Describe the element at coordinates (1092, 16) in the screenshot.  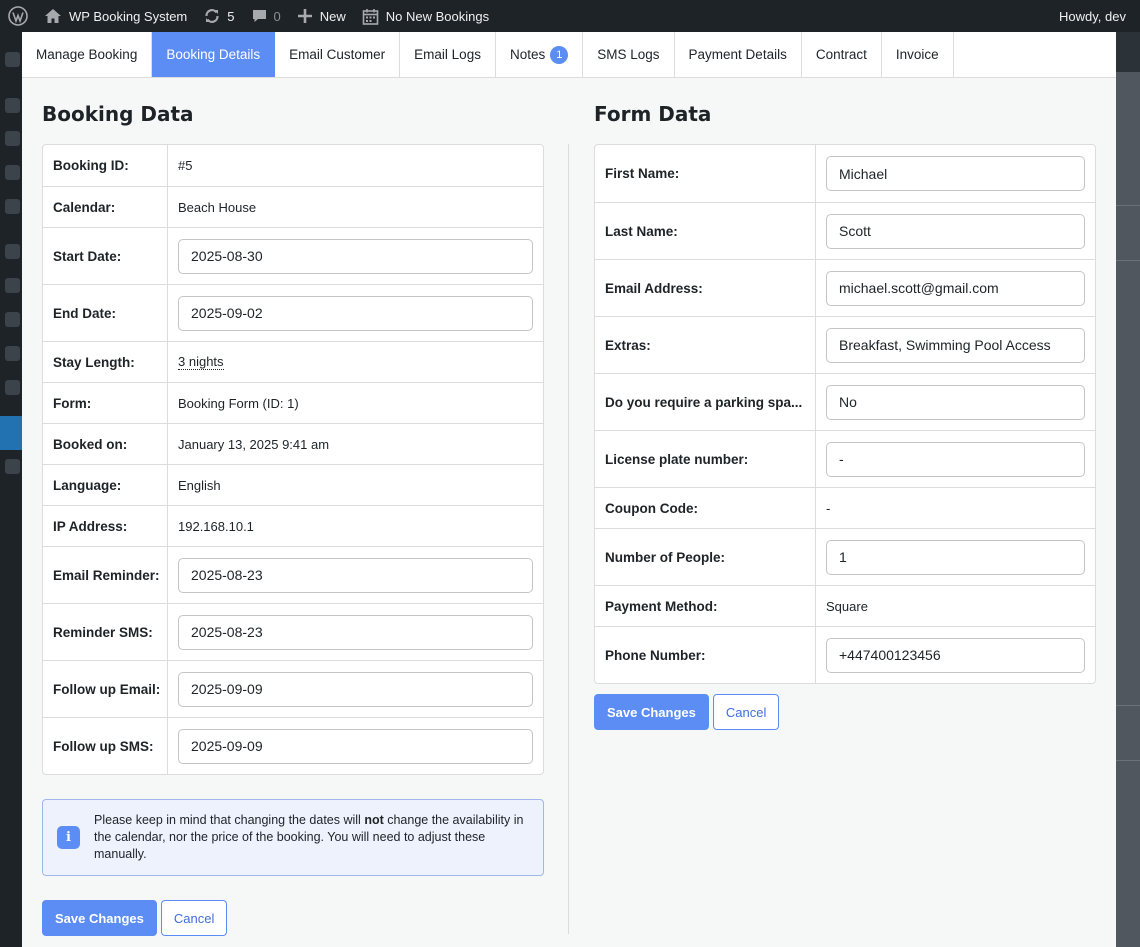
I see `greeting: Howdy, dev` at that location.